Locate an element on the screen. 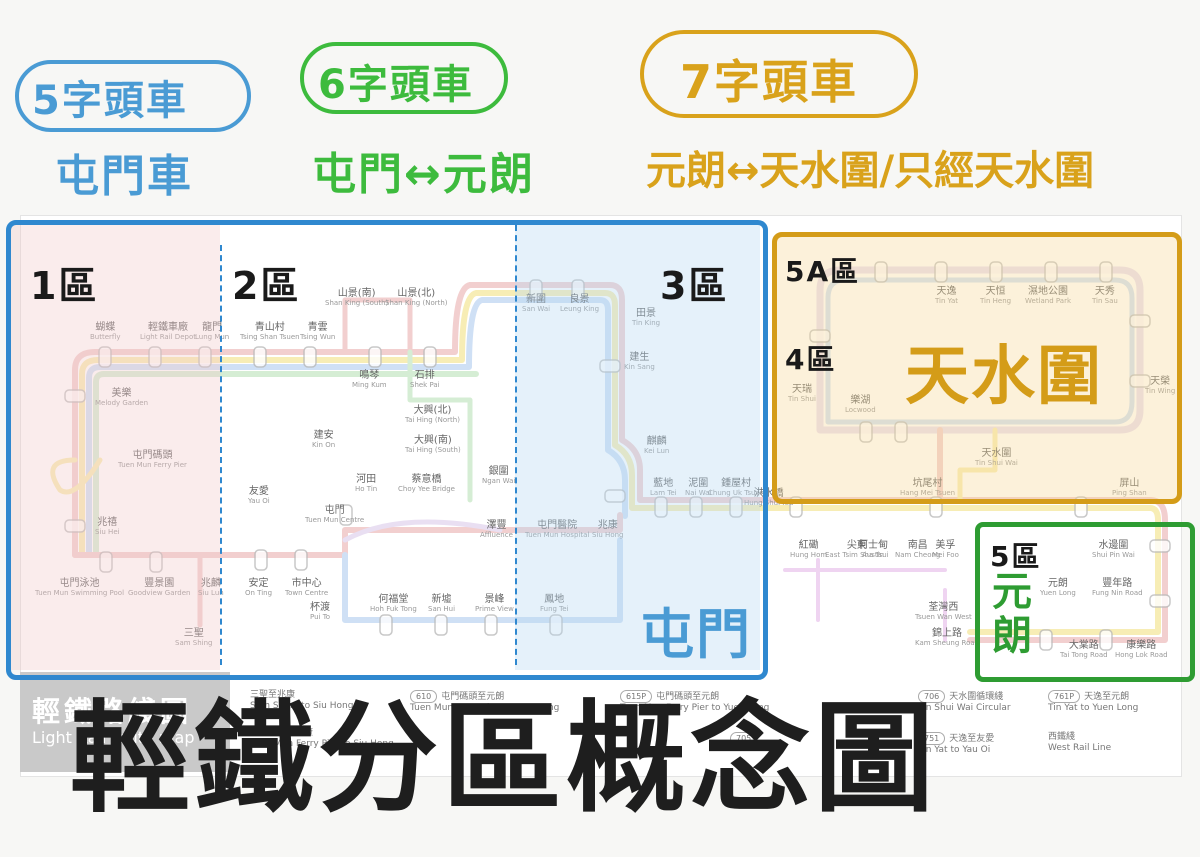 The height and width of the screenshot is (857, 1200). zone-name-yuen-long: 元朗 is located at coordinates (1013, 614).